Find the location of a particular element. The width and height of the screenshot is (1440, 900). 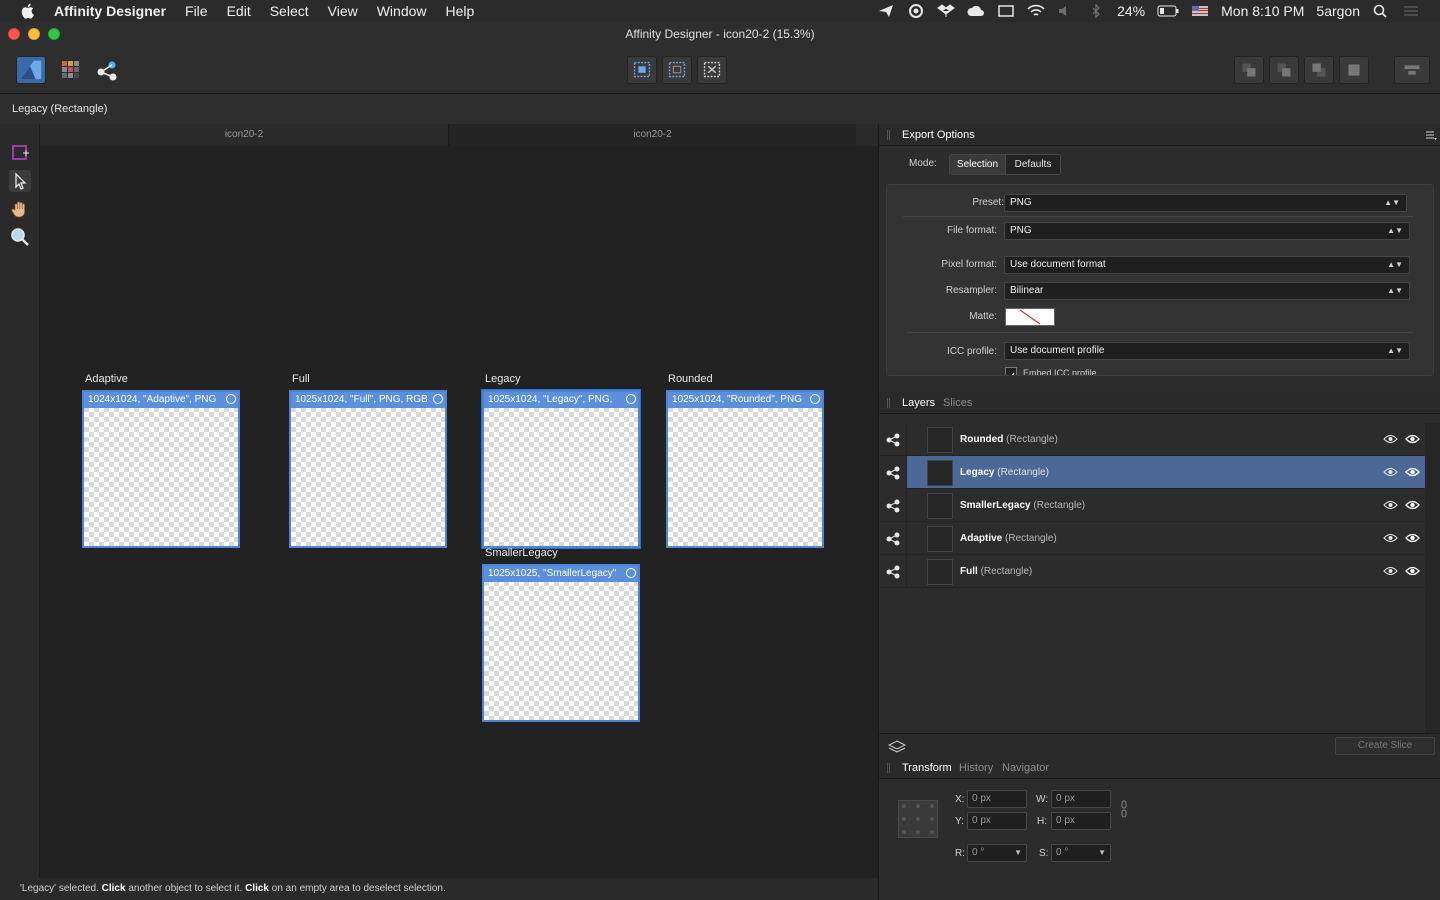

menu-window: Window is located at coordinates (402, 11).